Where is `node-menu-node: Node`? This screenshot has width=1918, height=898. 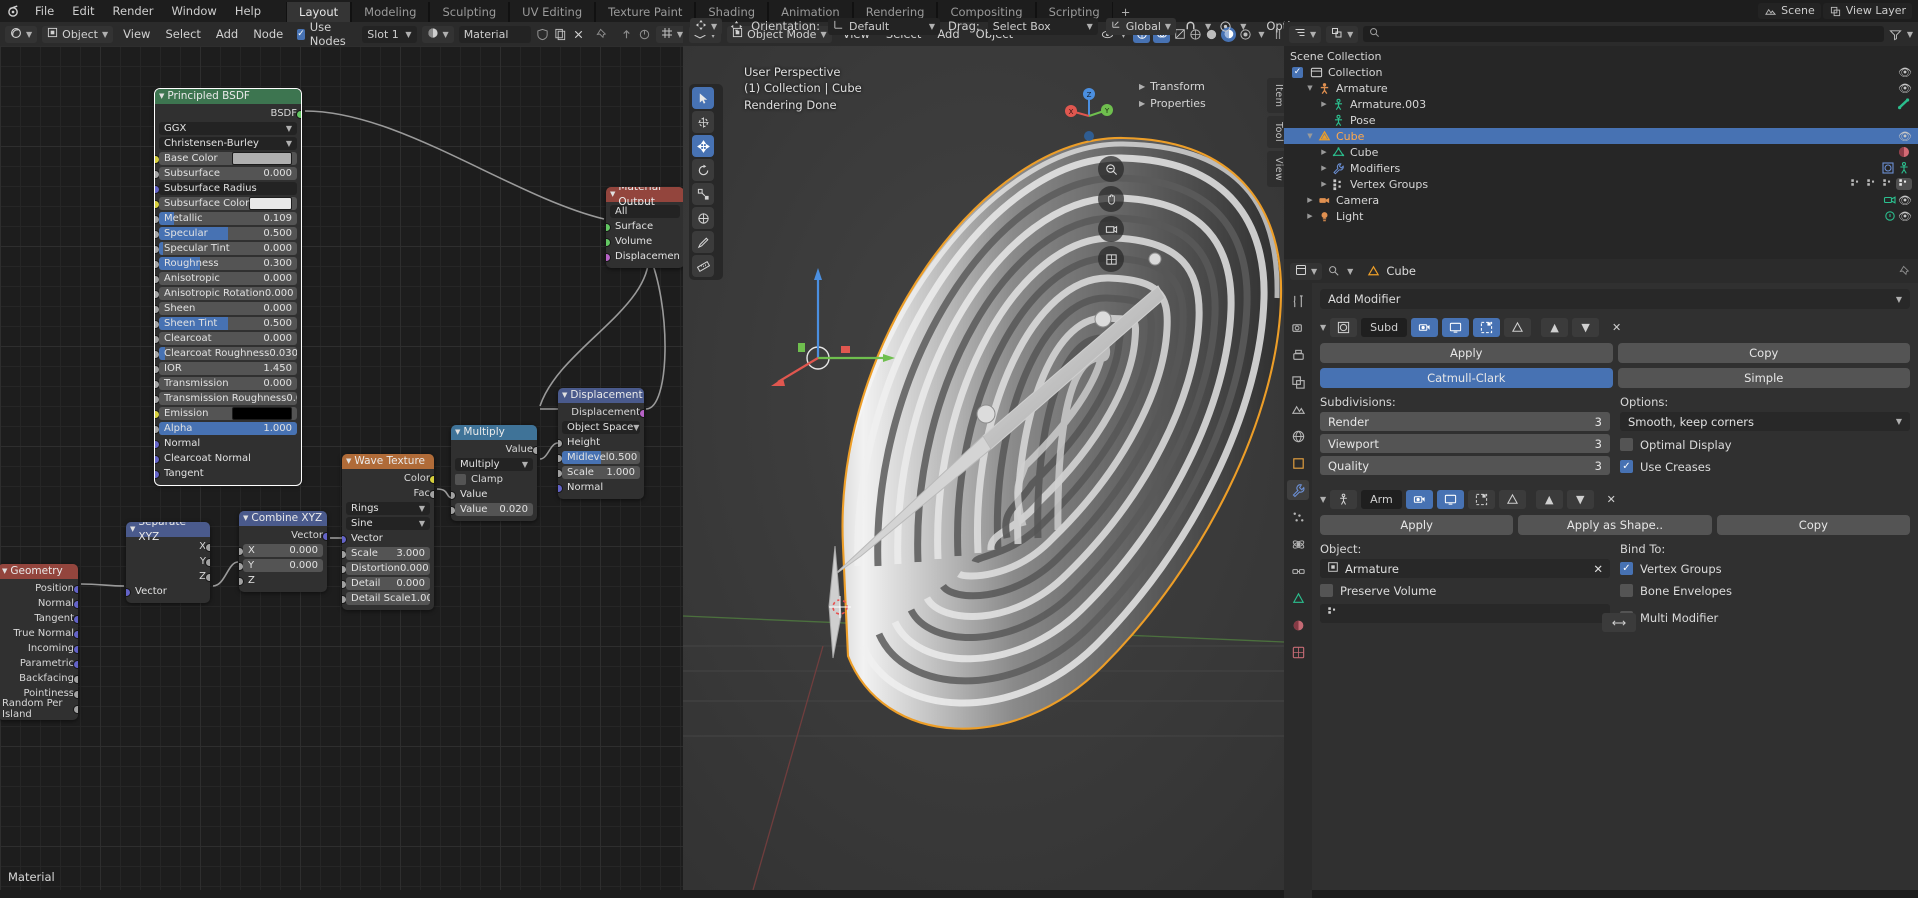 node-menu-node: Node is located at coordinates (268, 34).